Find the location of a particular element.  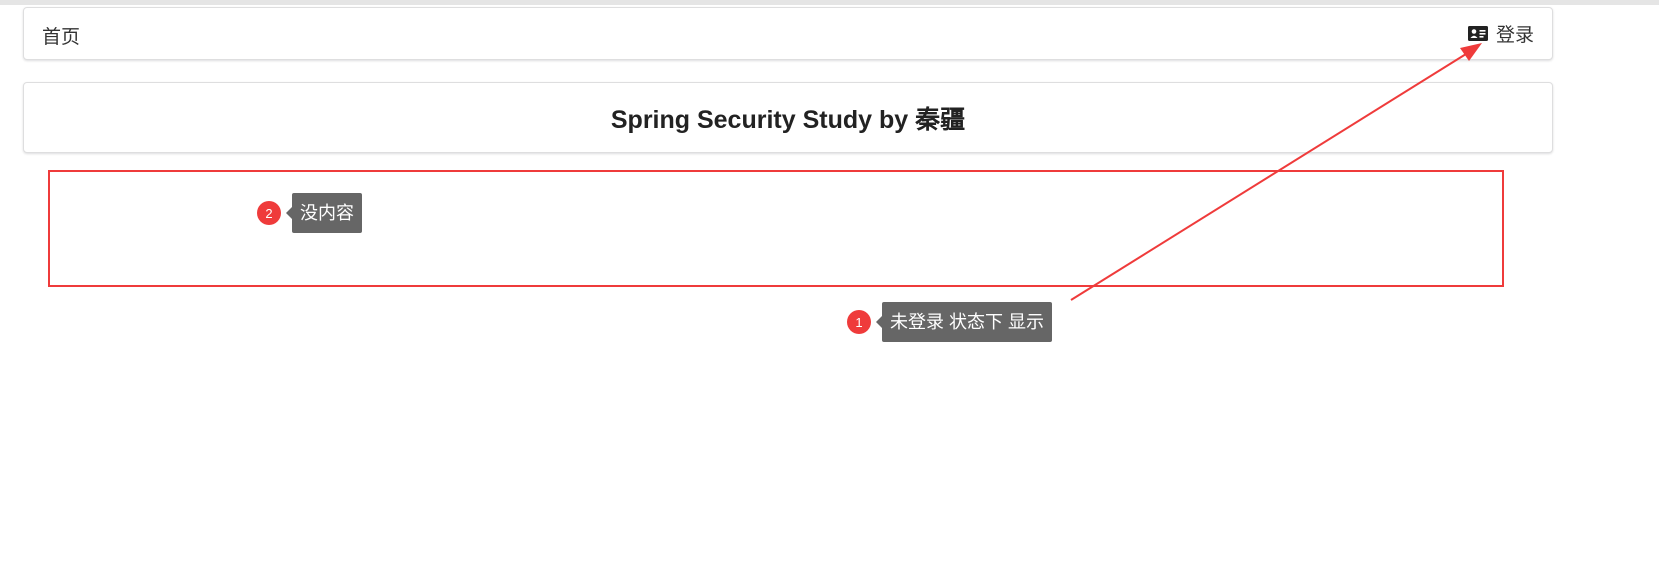

top-navbar: 首页 登录 is located at coordinates (788, 33).